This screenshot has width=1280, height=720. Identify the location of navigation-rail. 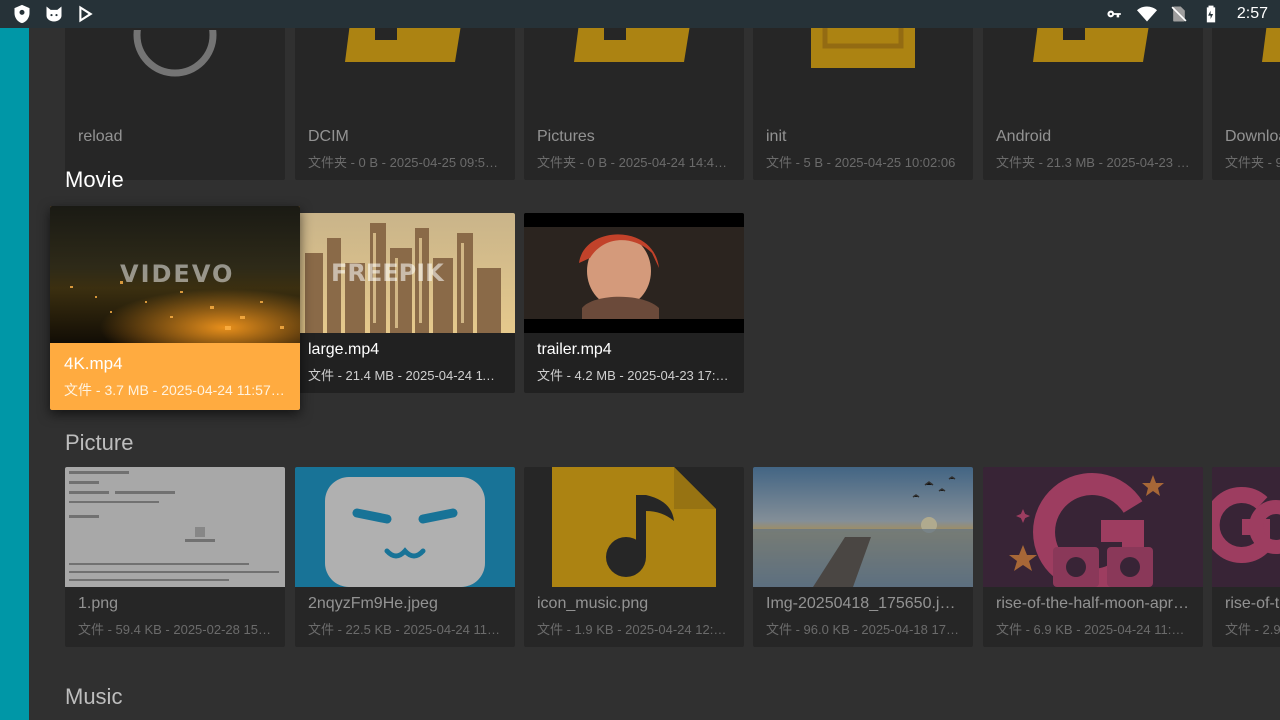
(14, 374).